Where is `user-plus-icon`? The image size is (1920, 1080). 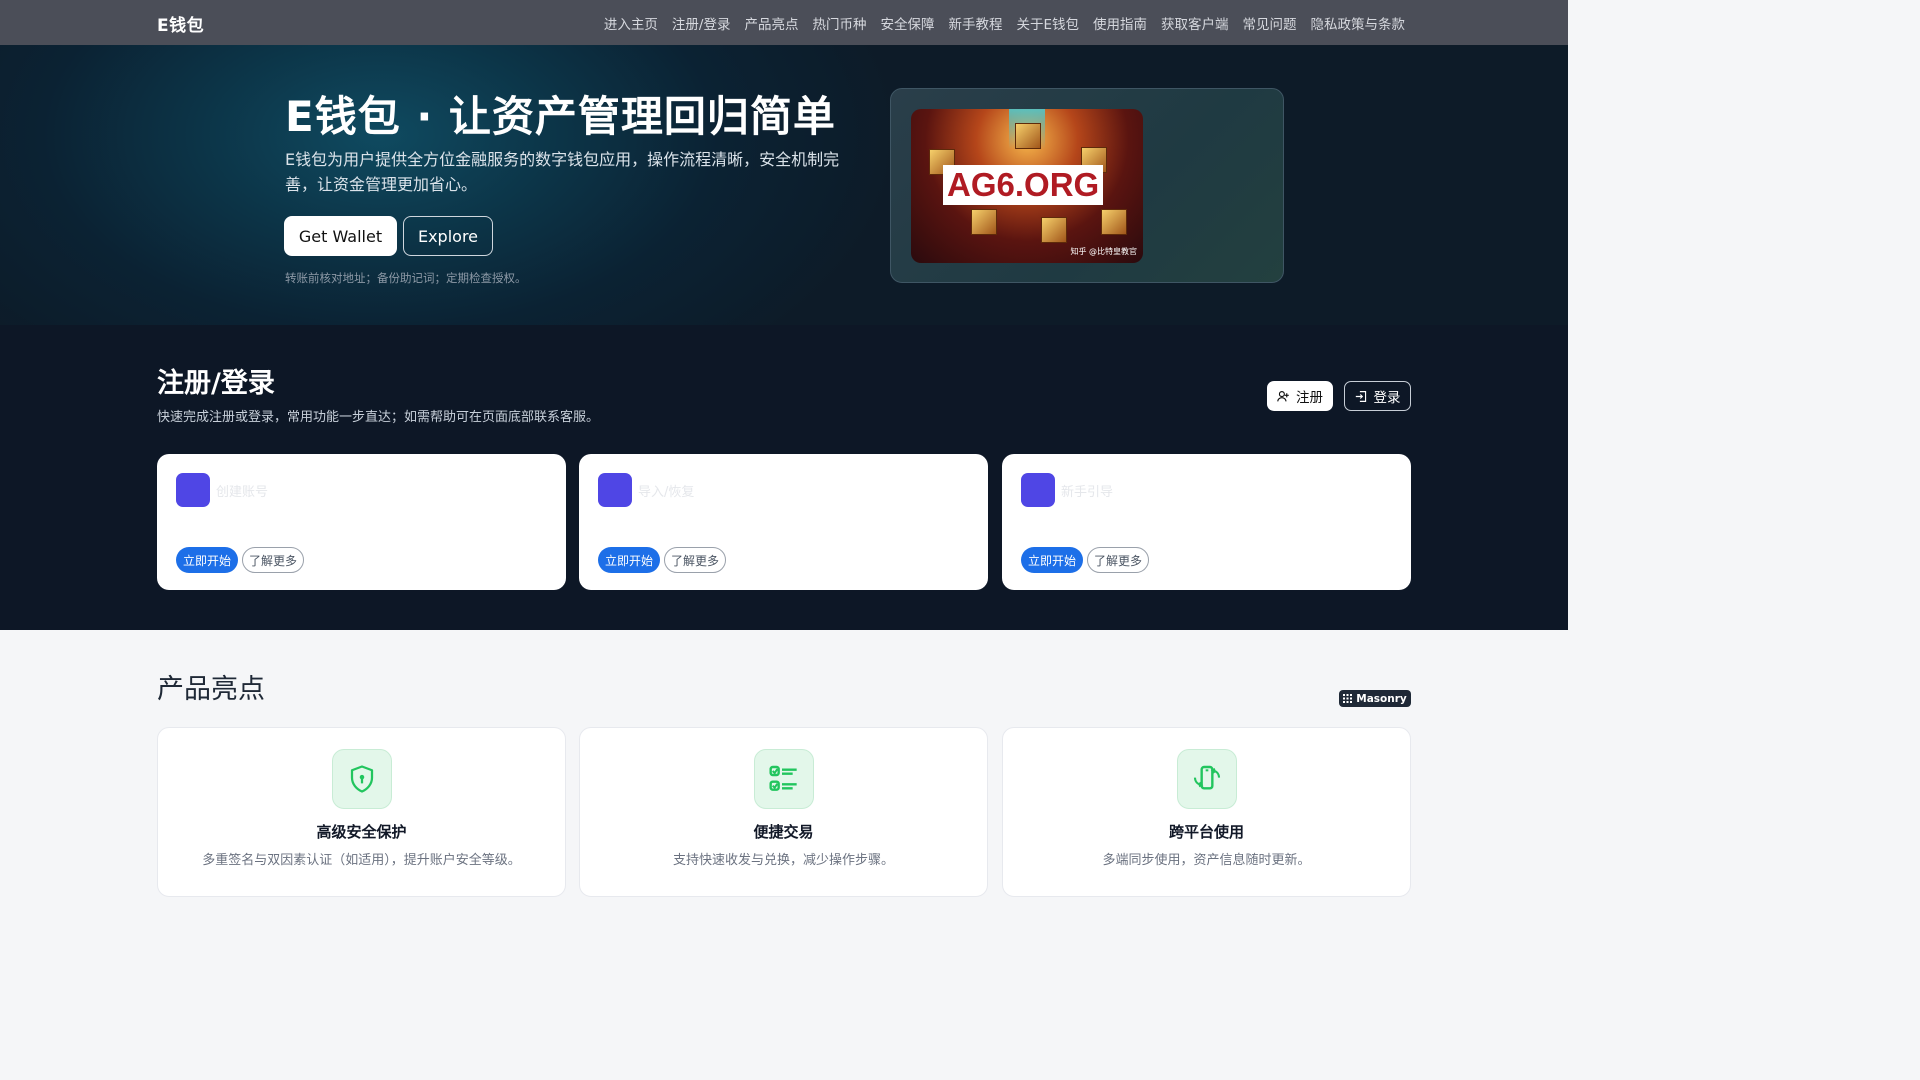 user-plus-icon is located at coordinates (1283, 395).